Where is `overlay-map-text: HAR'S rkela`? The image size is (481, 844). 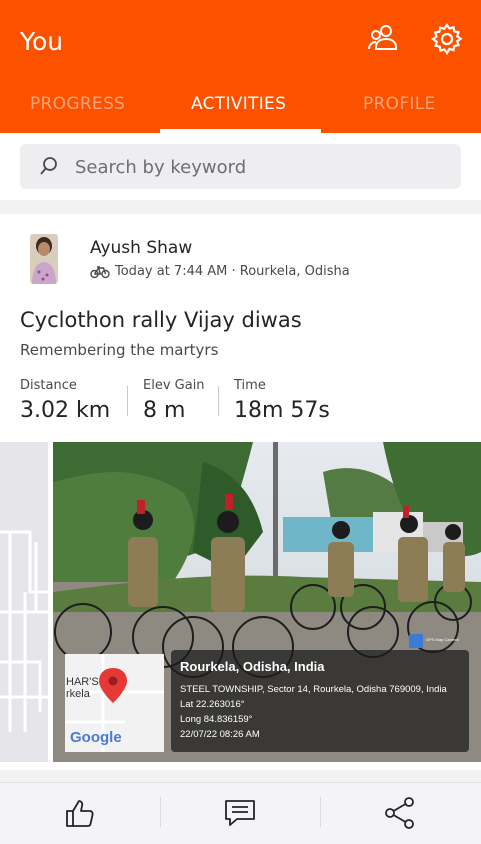 overlay-map-text: HAR'S rkela is located at coordinates (82, 688).